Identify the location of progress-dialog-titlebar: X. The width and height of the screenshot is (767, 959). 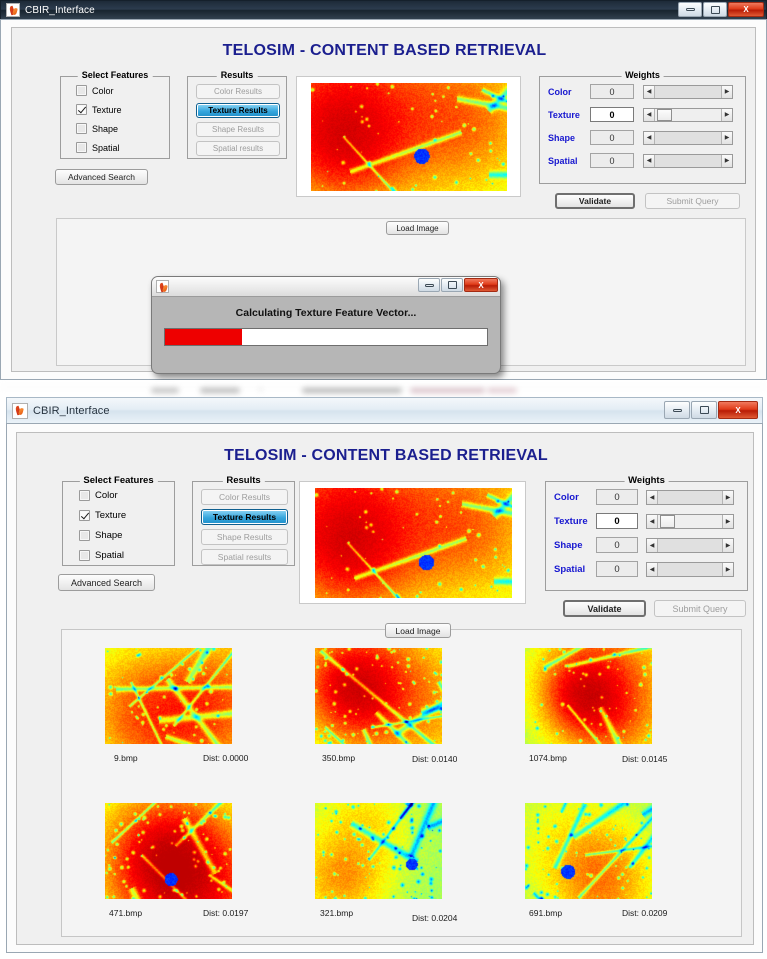
(326, 287).